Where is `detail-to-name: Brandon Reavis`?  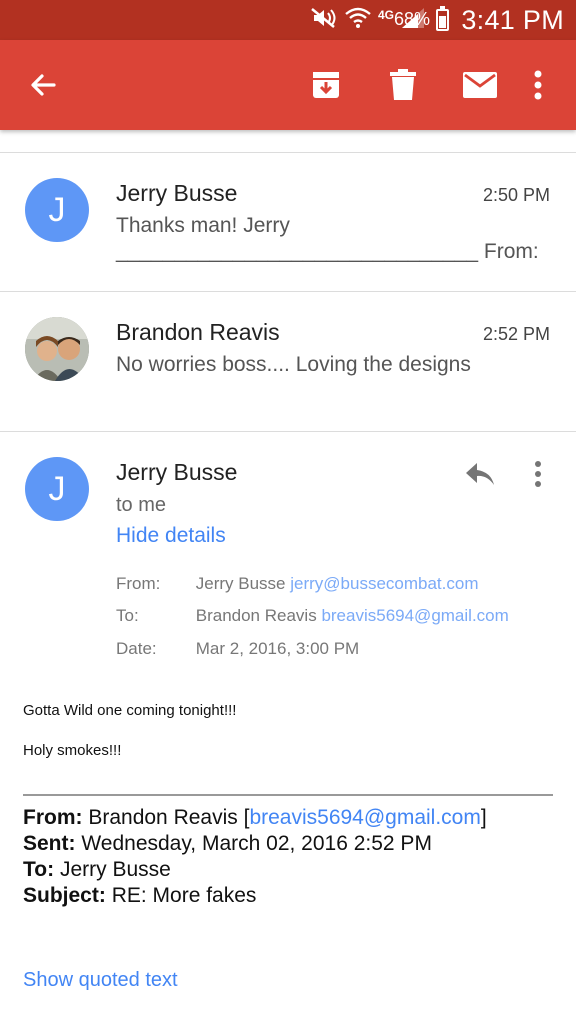
detail-to-name: Brandon Reavis is located at coordinates (256, 615).